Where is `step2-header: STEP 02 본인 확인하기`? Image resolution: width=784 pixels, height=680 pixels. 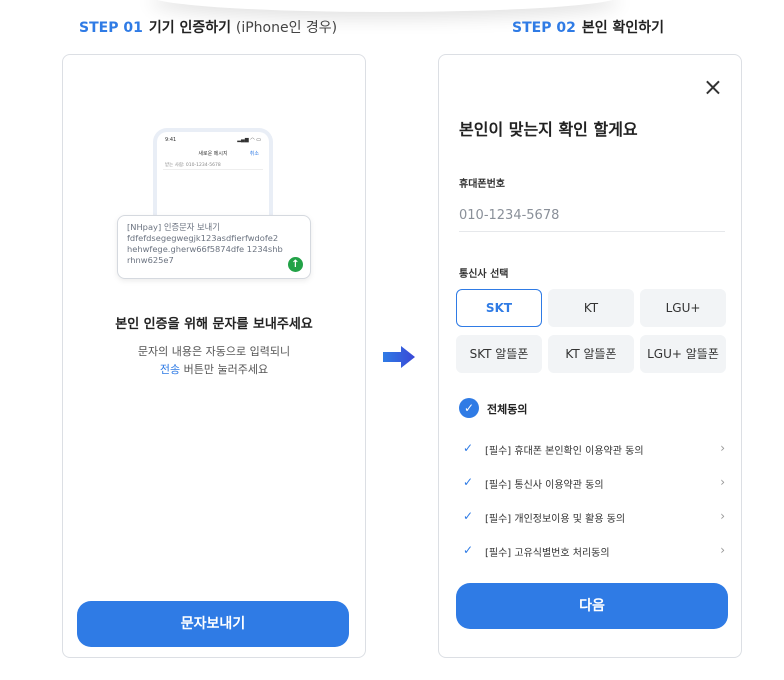
step2-header: STEP 02 본인 확인하기 is located at coordinates (588, 27).